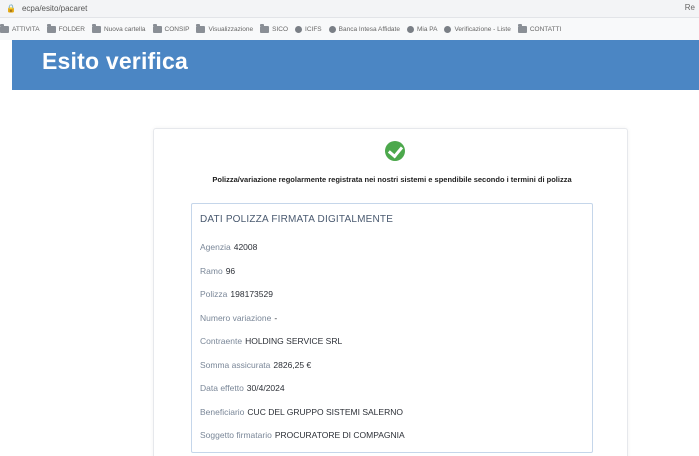 Image resolution: width=699 pixels, height=456 pixels. What do you see at coordinates (325, 411) in the screenshot?
I see `detail-value: CUC DEL GRUPPO SISTEMI SALERNO` at bounding box center [325, 411].